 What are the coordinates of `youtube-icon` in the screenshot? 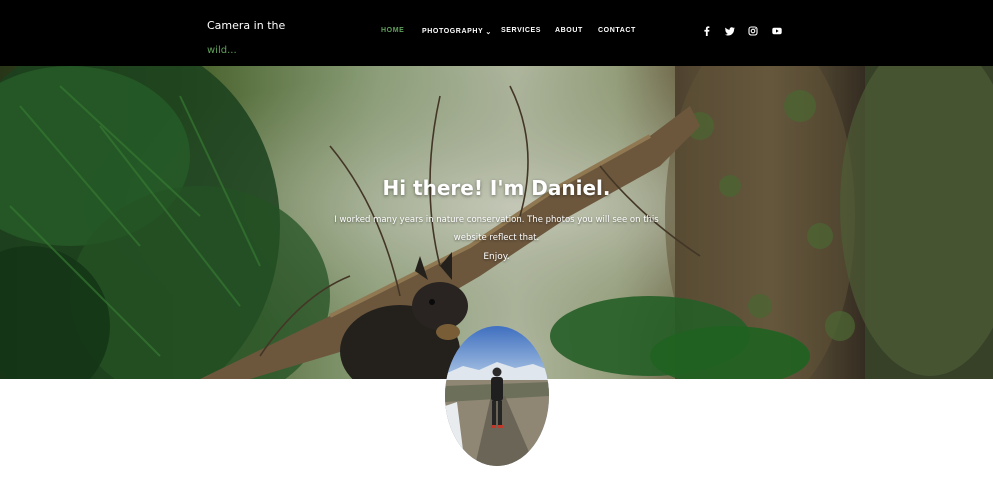 It's located at (777, 31).